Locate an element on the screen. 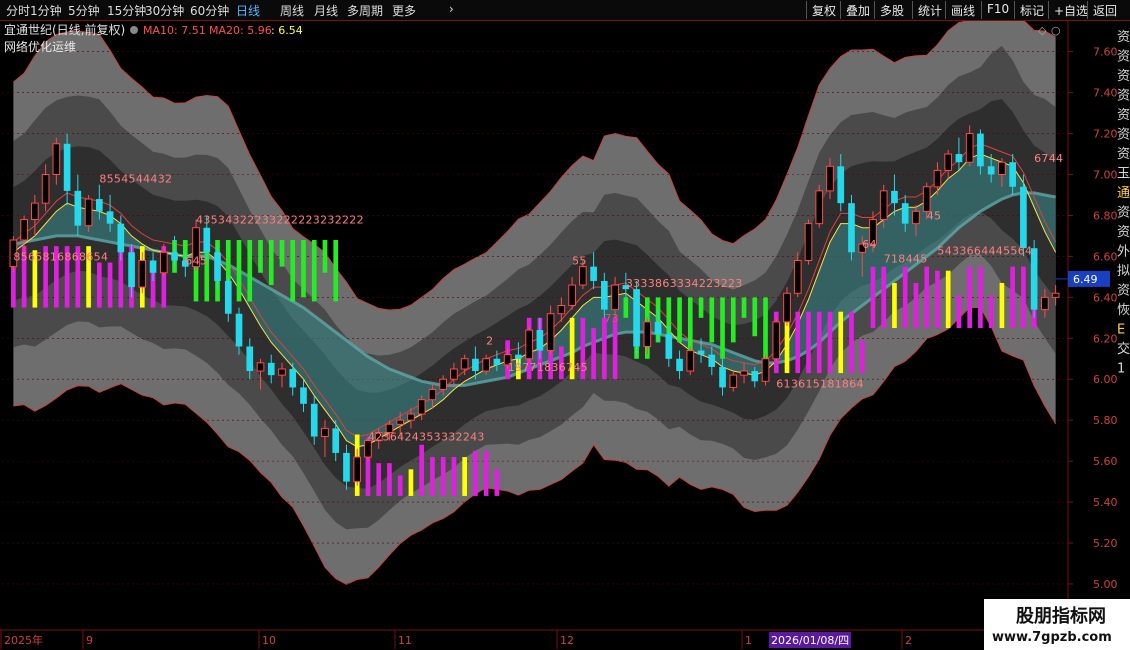 The width and height of the screenshot is (1130, 650). period-tab-9: 多周期 is located at coordinates (365, 10).